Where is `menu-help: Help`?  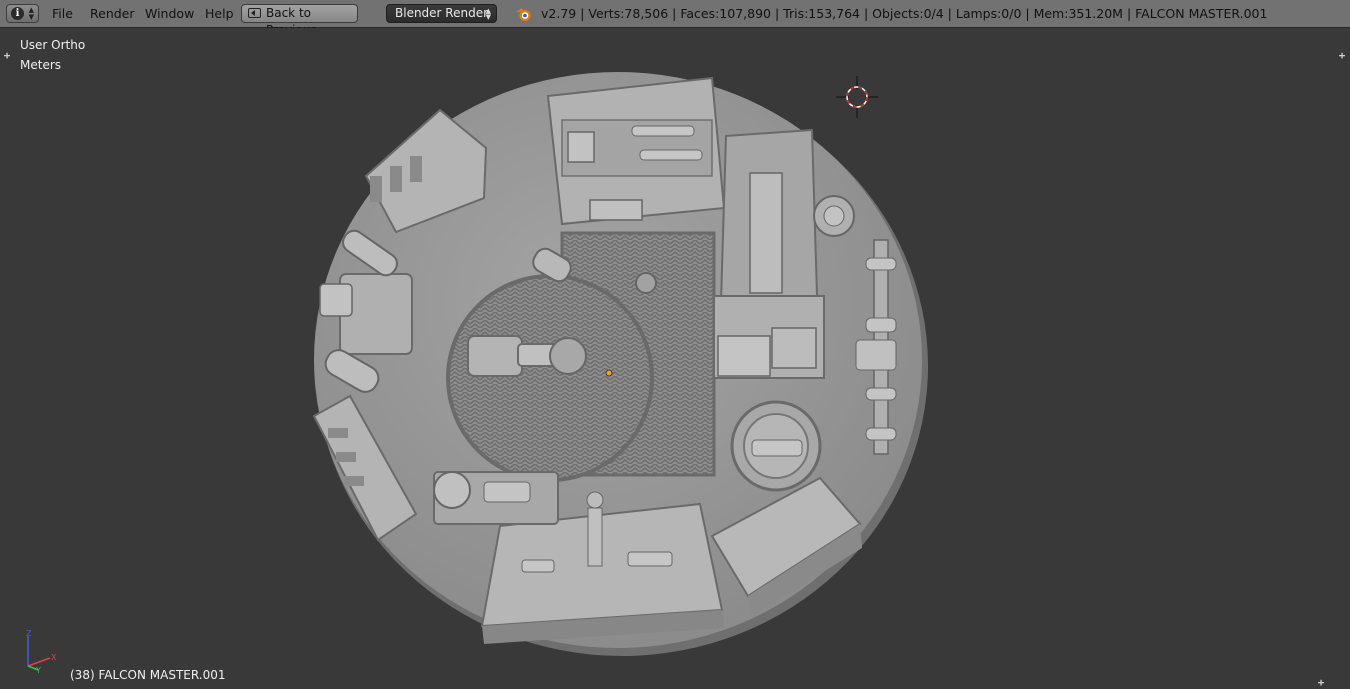 menu-help: Help is located at coordinates (219, 13).